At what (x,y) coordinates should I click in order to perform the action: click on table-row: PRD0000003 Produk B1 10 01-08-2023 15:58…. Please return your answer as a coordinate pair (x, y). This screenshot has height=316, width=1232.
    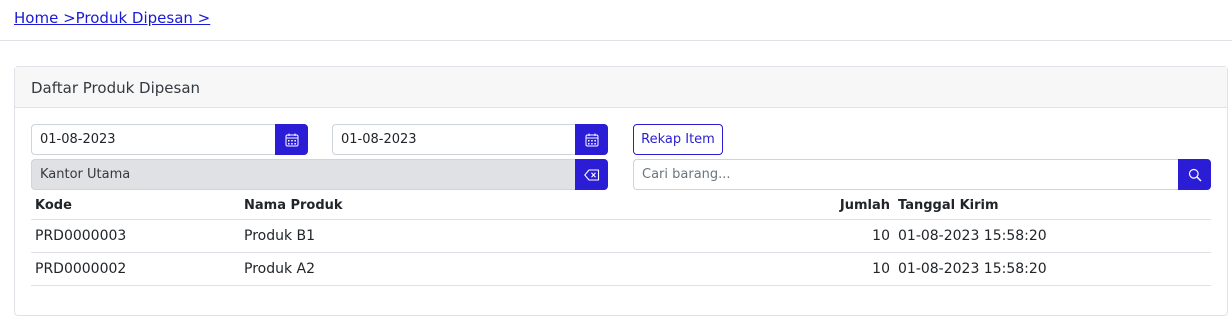
    Looking at the image, I should click on (621, 236).